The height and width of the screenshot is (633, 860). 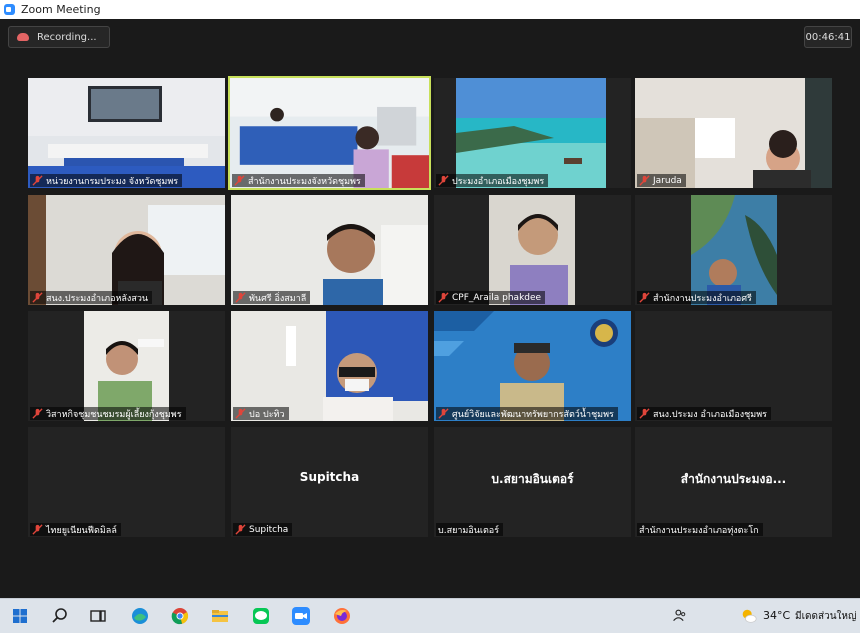 I want to click on zoom-logo-icon, so click(x=9, y=9).